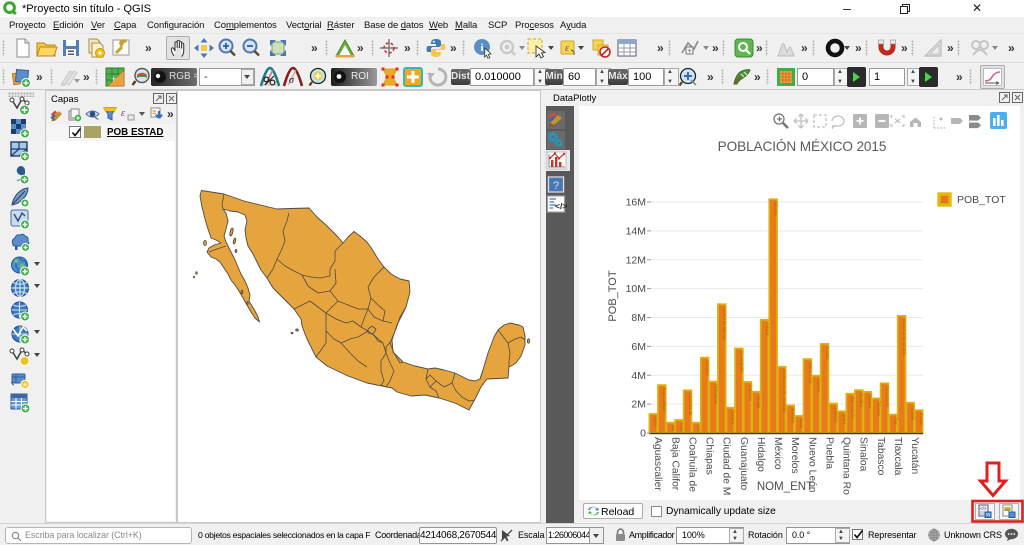 The width and height of the screenshot is (1024, 545). Describe the element at coordinates (643, 434) in the screenshot. I see `svg-text: 0` at that location.